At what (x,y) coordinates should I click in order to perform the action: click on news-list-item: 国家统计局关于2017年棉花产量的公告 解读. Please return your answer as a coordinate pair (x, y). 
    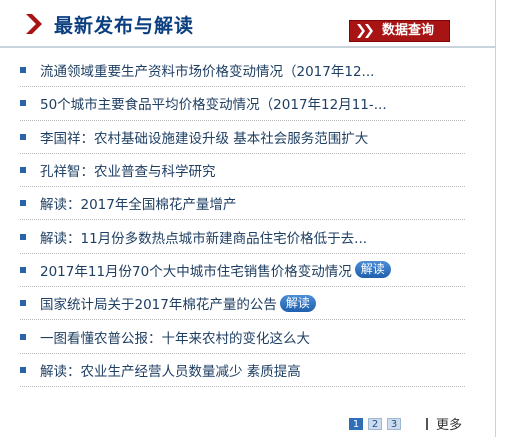
    Looking at the image, I should click on (242, 304).